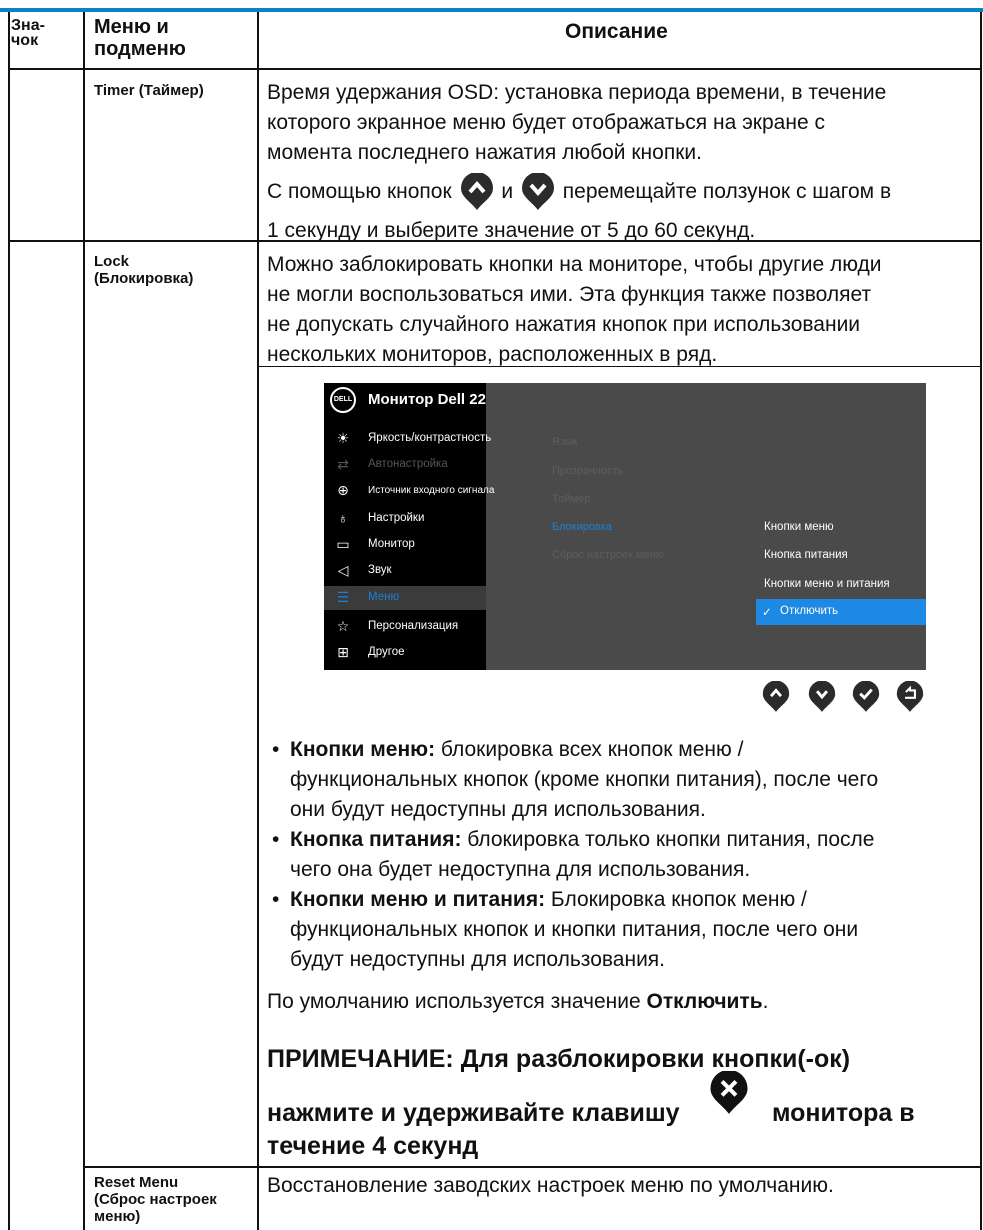 The height and width of the screenshot is (1230, 983). Describe the element at coordinates (427, 399) in the screenshot. I see `osd-title: Монитор Dell 22` at that location.